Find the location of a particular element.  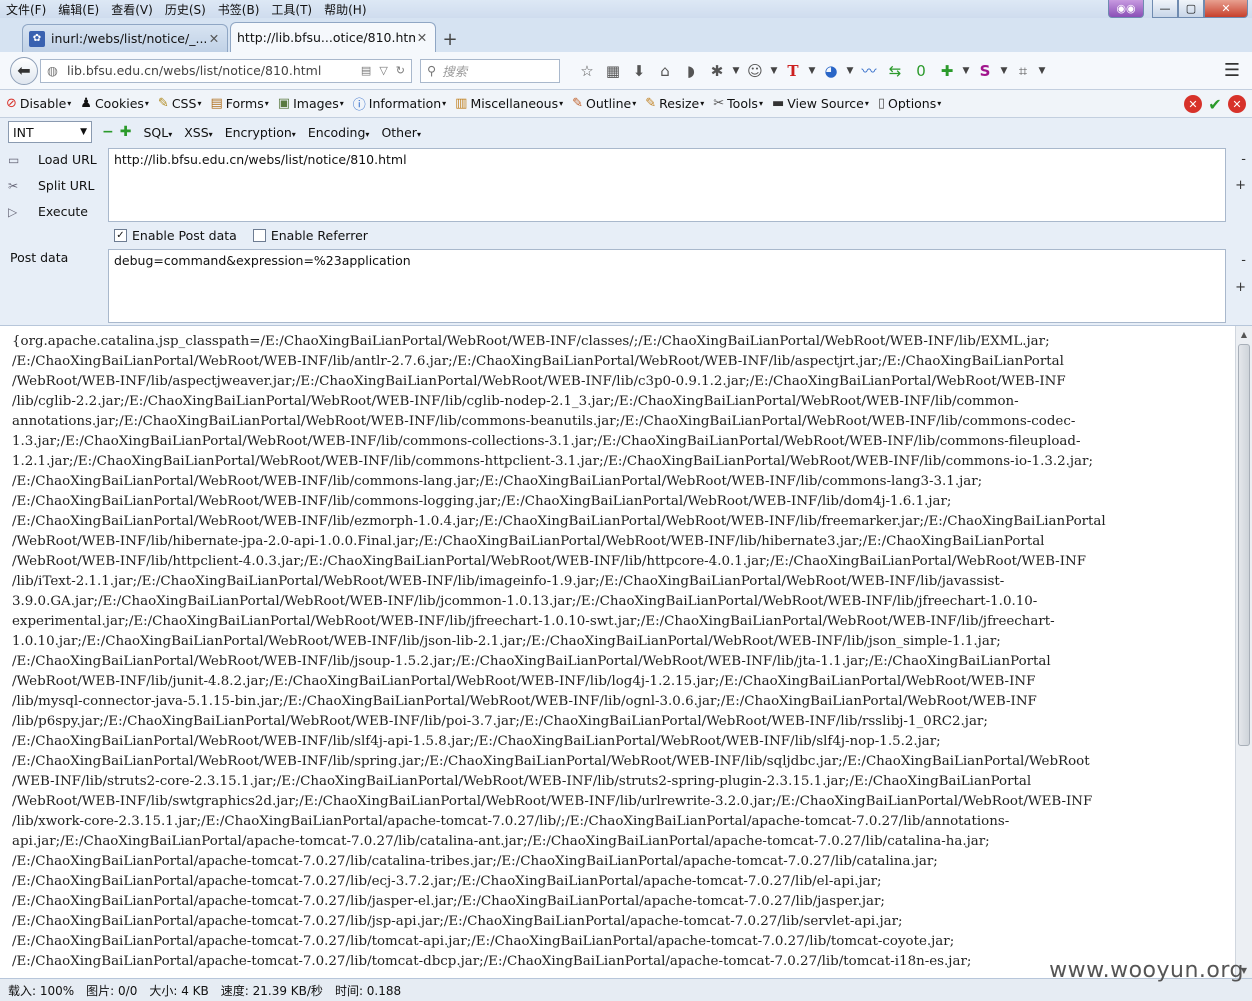

other-menu: Other▾ is located at coordinates (401, 132).